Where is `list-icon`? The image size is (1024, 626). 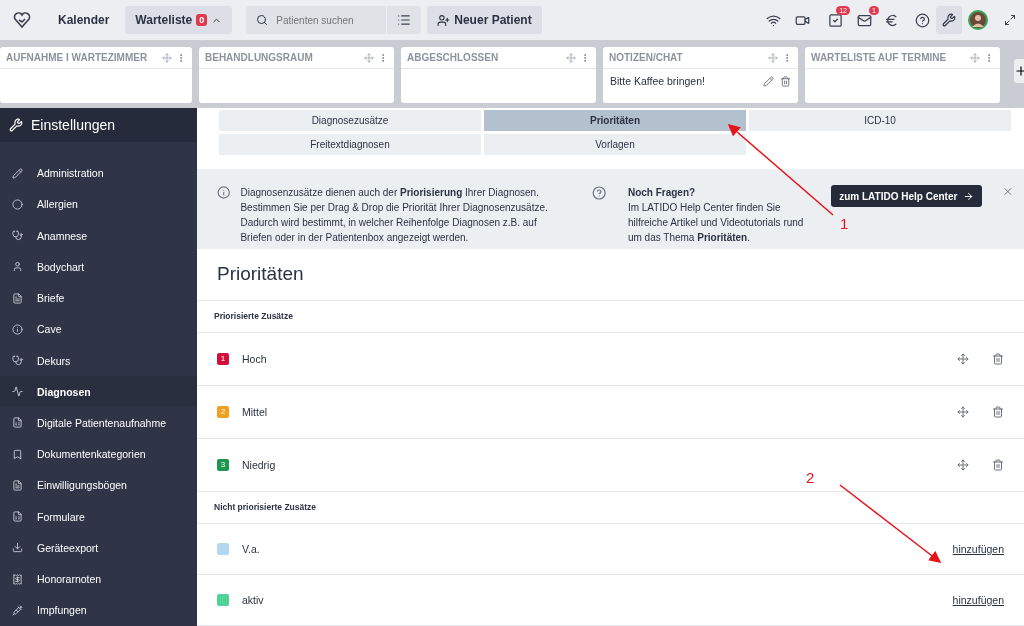 list-icon is located at coordinates (404, 20).